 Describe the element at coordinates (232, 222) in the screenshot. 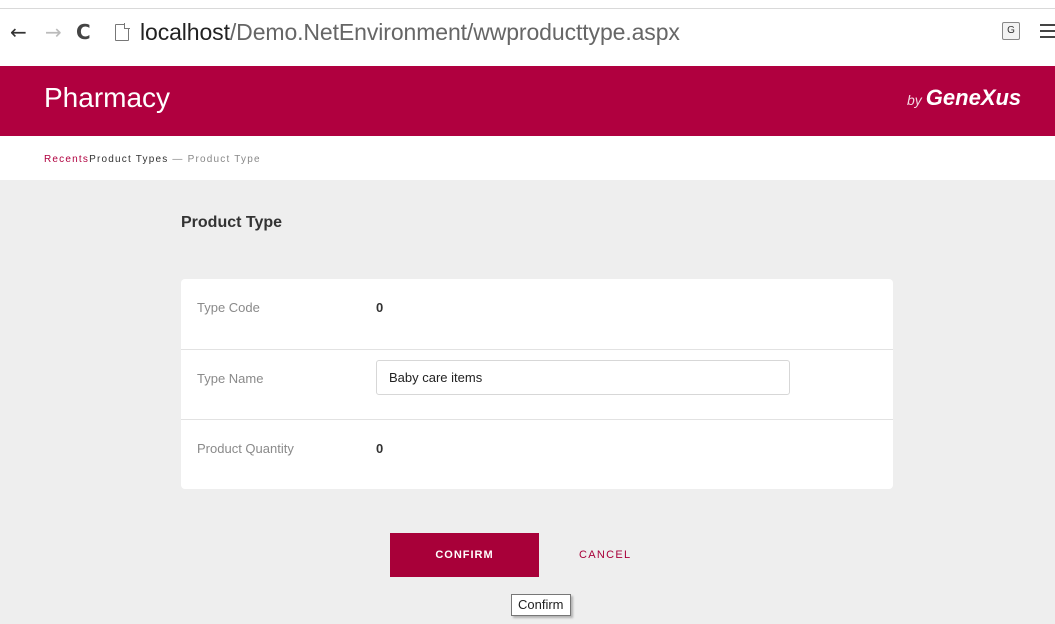

I see `page-title: Product Type` at that location.